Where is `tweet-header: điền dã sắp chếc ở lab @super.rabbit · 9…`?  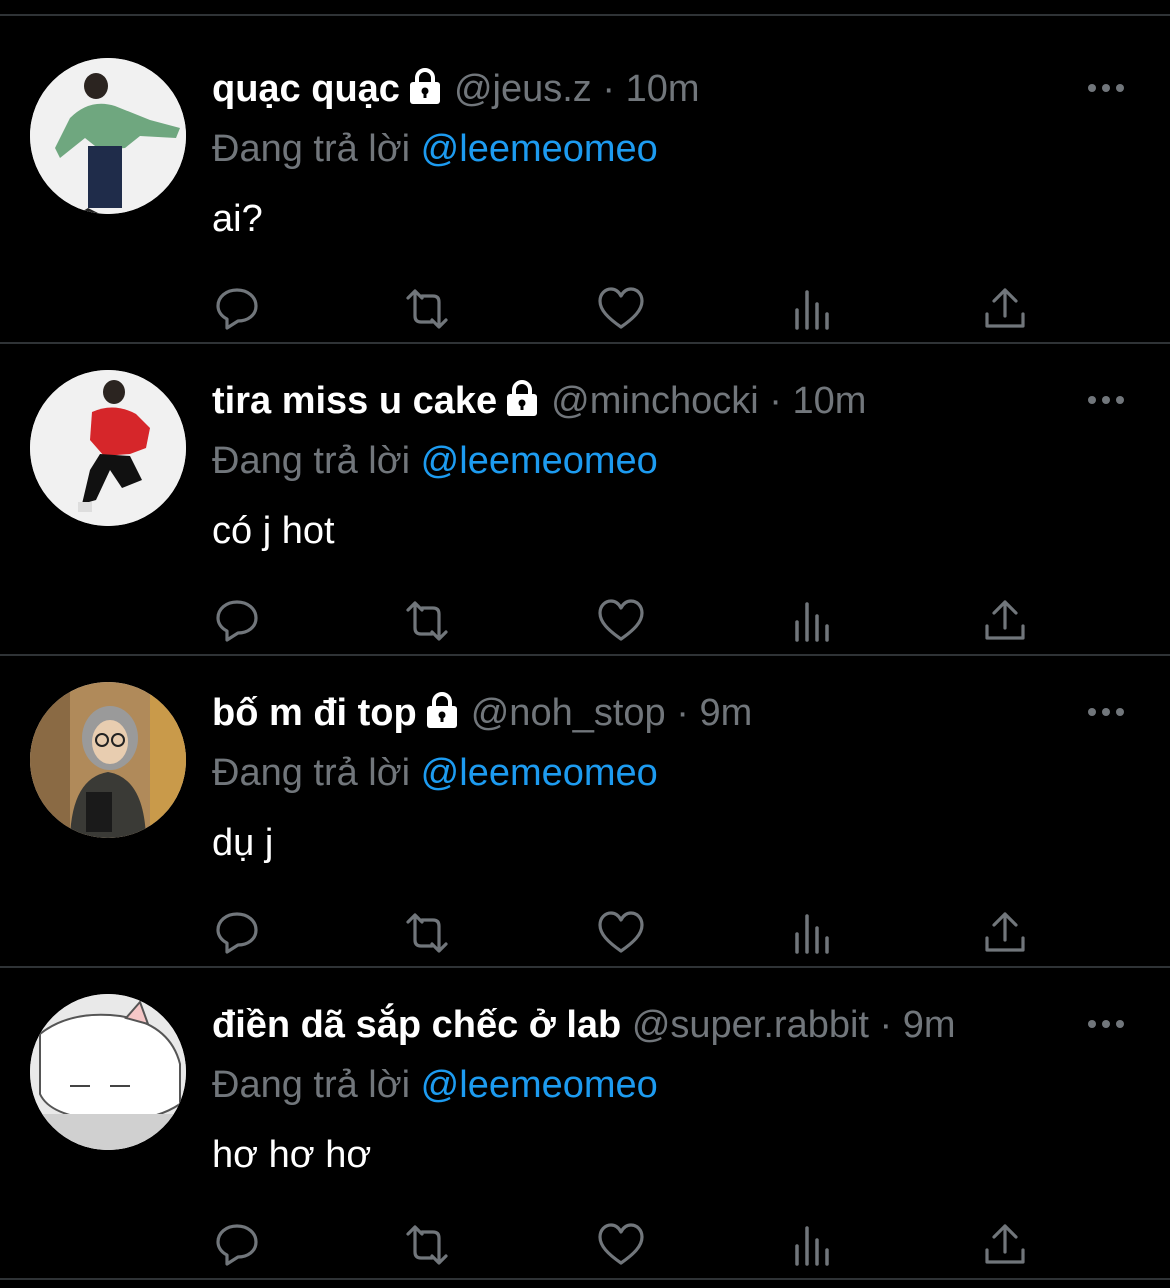
tweet-header: điền dã sắp chếc ở lab @super.rabbit · 9… is located at coordinates (642, 1025).